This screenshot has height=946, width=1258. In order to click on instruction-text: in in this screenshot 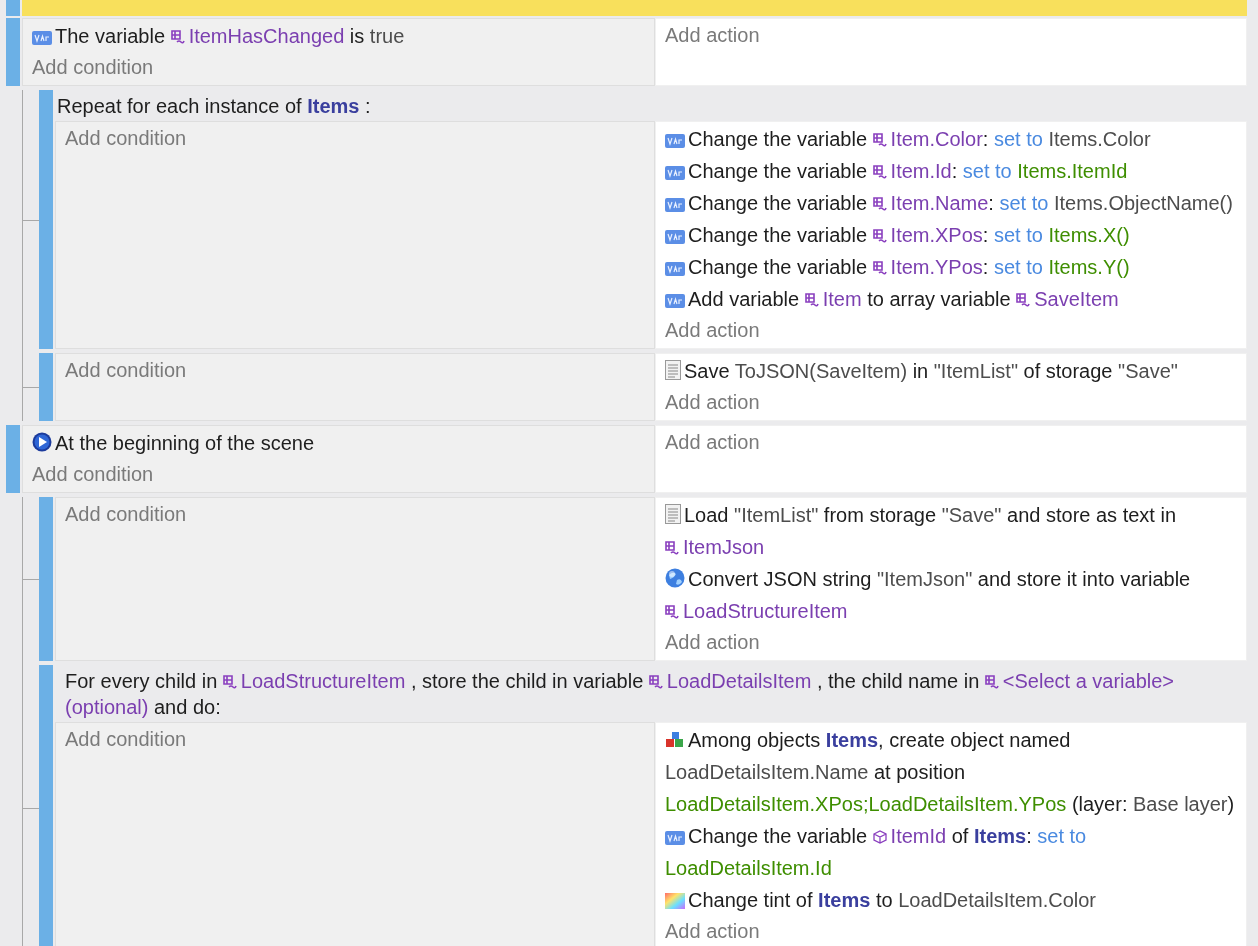, I will do `click(920, 371)`.